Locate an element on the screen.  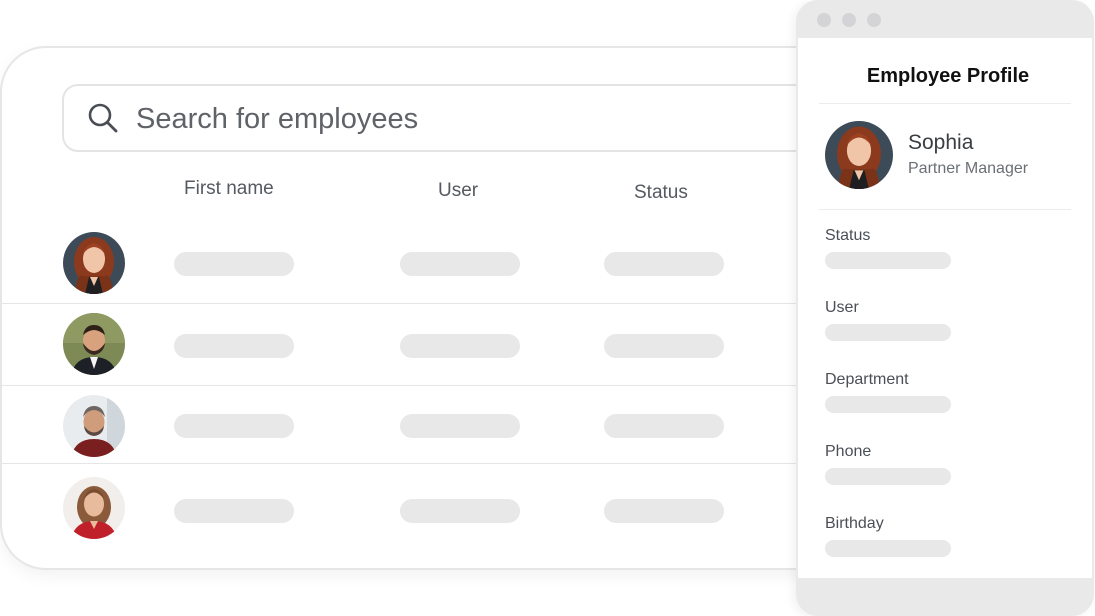
profile-role: Partner Manager is located at coordinates (968, 168).